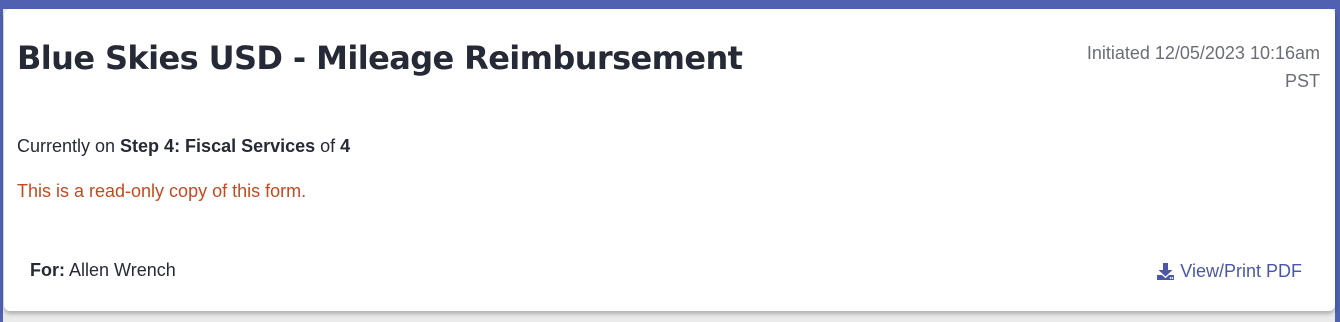 Image resolution: width=1340 pixels, height=322 pixels. What do you see at coordinates (328, 146) in the screenshot?
I see `step-of-text: of` at bounding box center [328, 146].